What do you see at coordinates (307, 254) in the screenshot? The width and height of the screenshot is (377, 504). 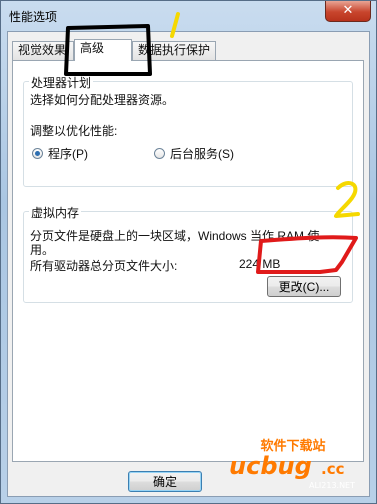 I see `annotation-red-box` at bounding box center [307, 254].